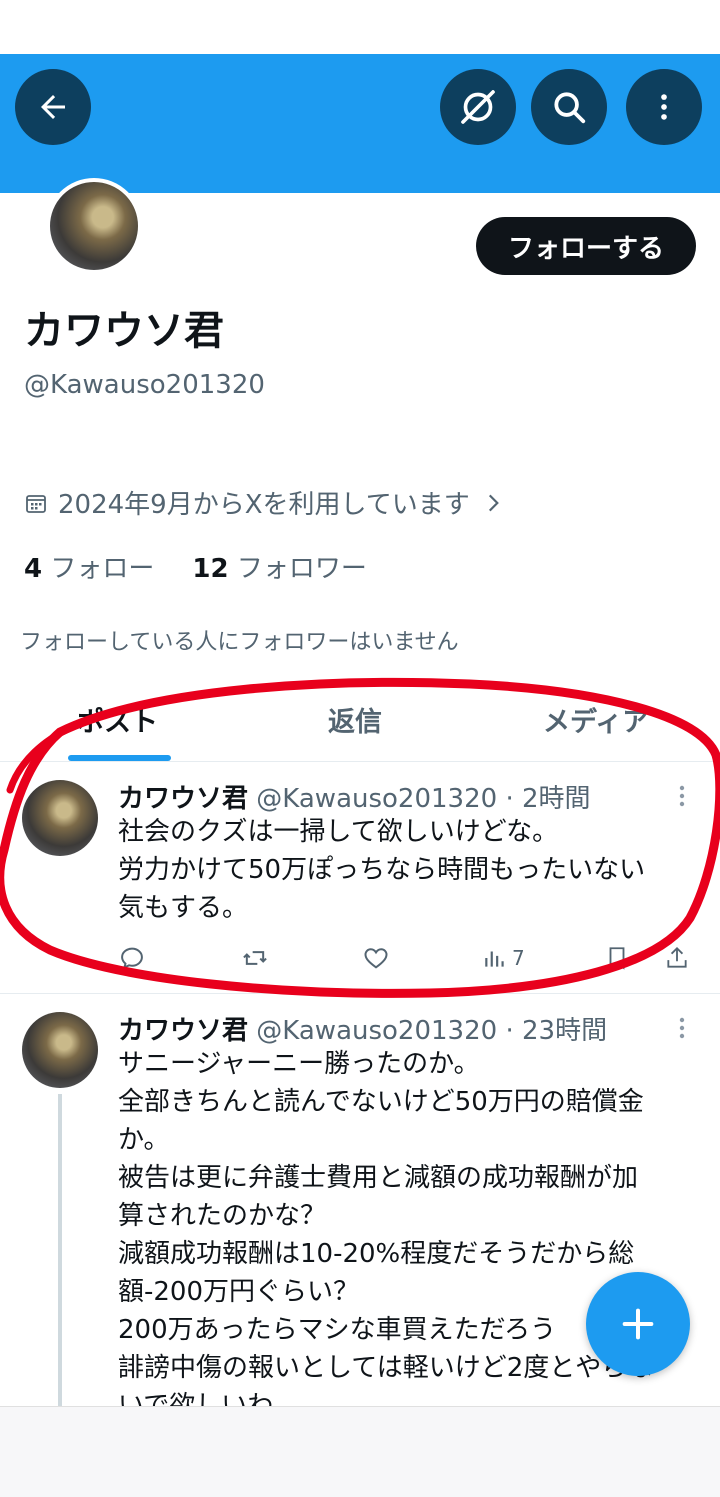 This screenshot has height=1497, width=720. Describe the element at coordinates (596, 719) in the screenshot. I see `tab-media: メディア` at that location.